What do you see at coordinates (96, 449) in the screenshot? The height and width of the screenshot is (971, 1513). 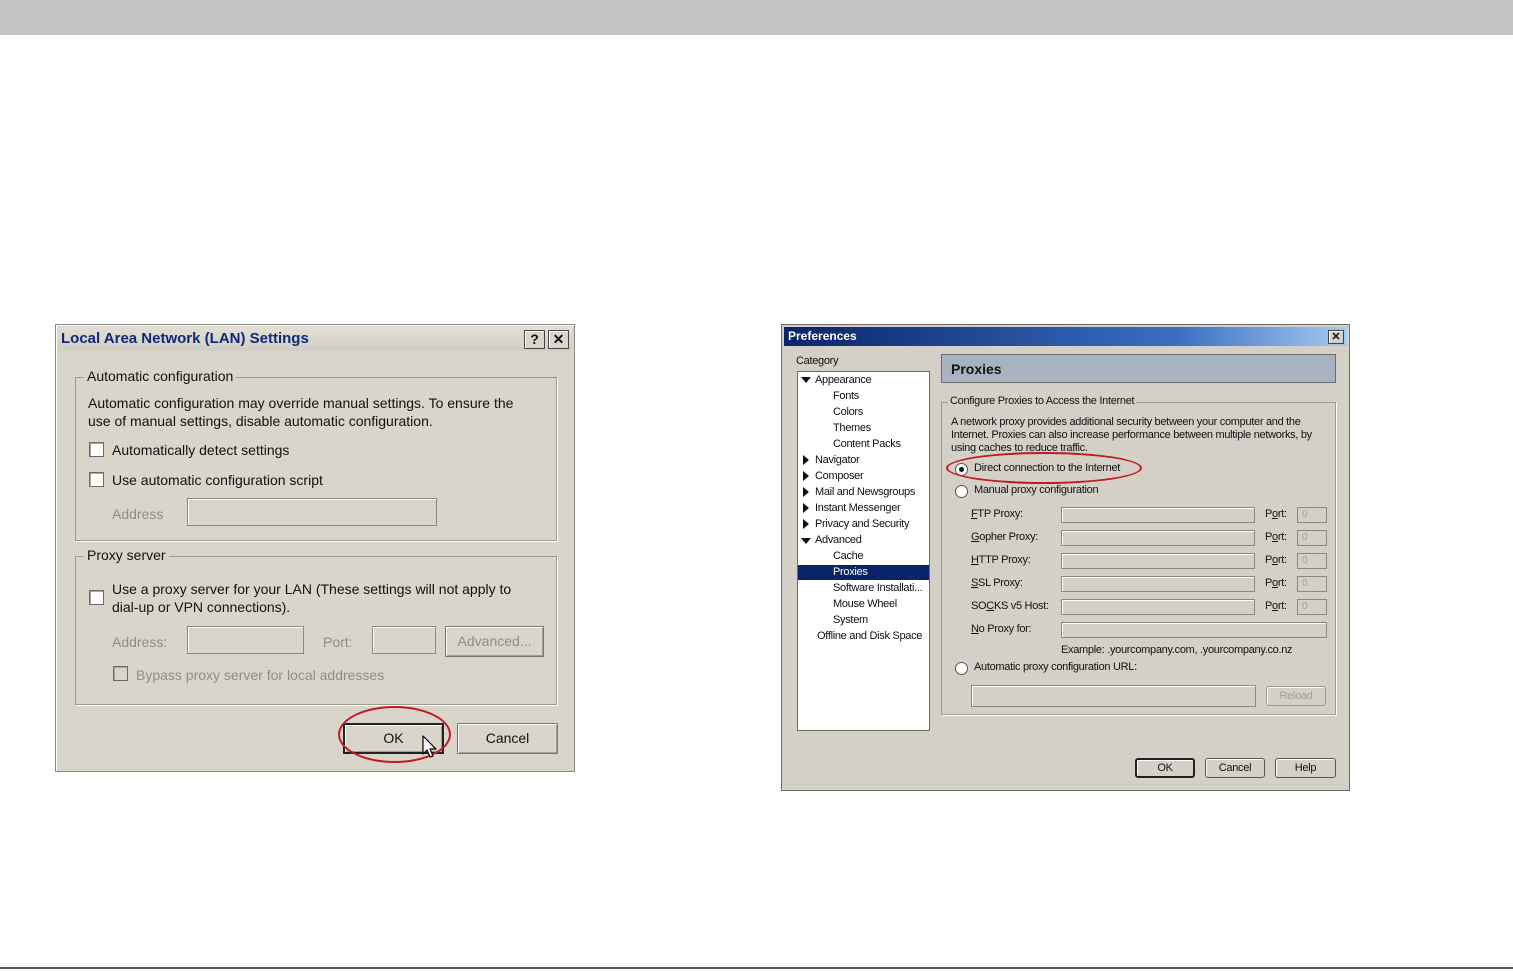 I see `detect-settings-checkbox` at bounding box center [96, 449].